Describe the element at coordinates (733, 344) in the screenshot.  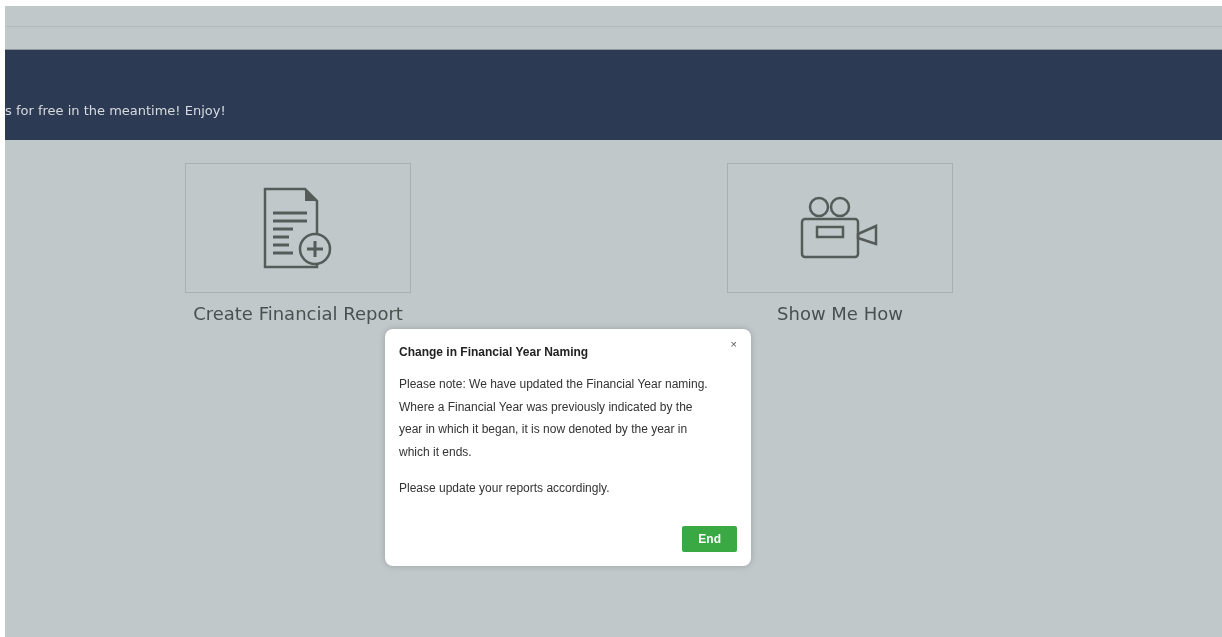
I see `close-button: ×` at that location.